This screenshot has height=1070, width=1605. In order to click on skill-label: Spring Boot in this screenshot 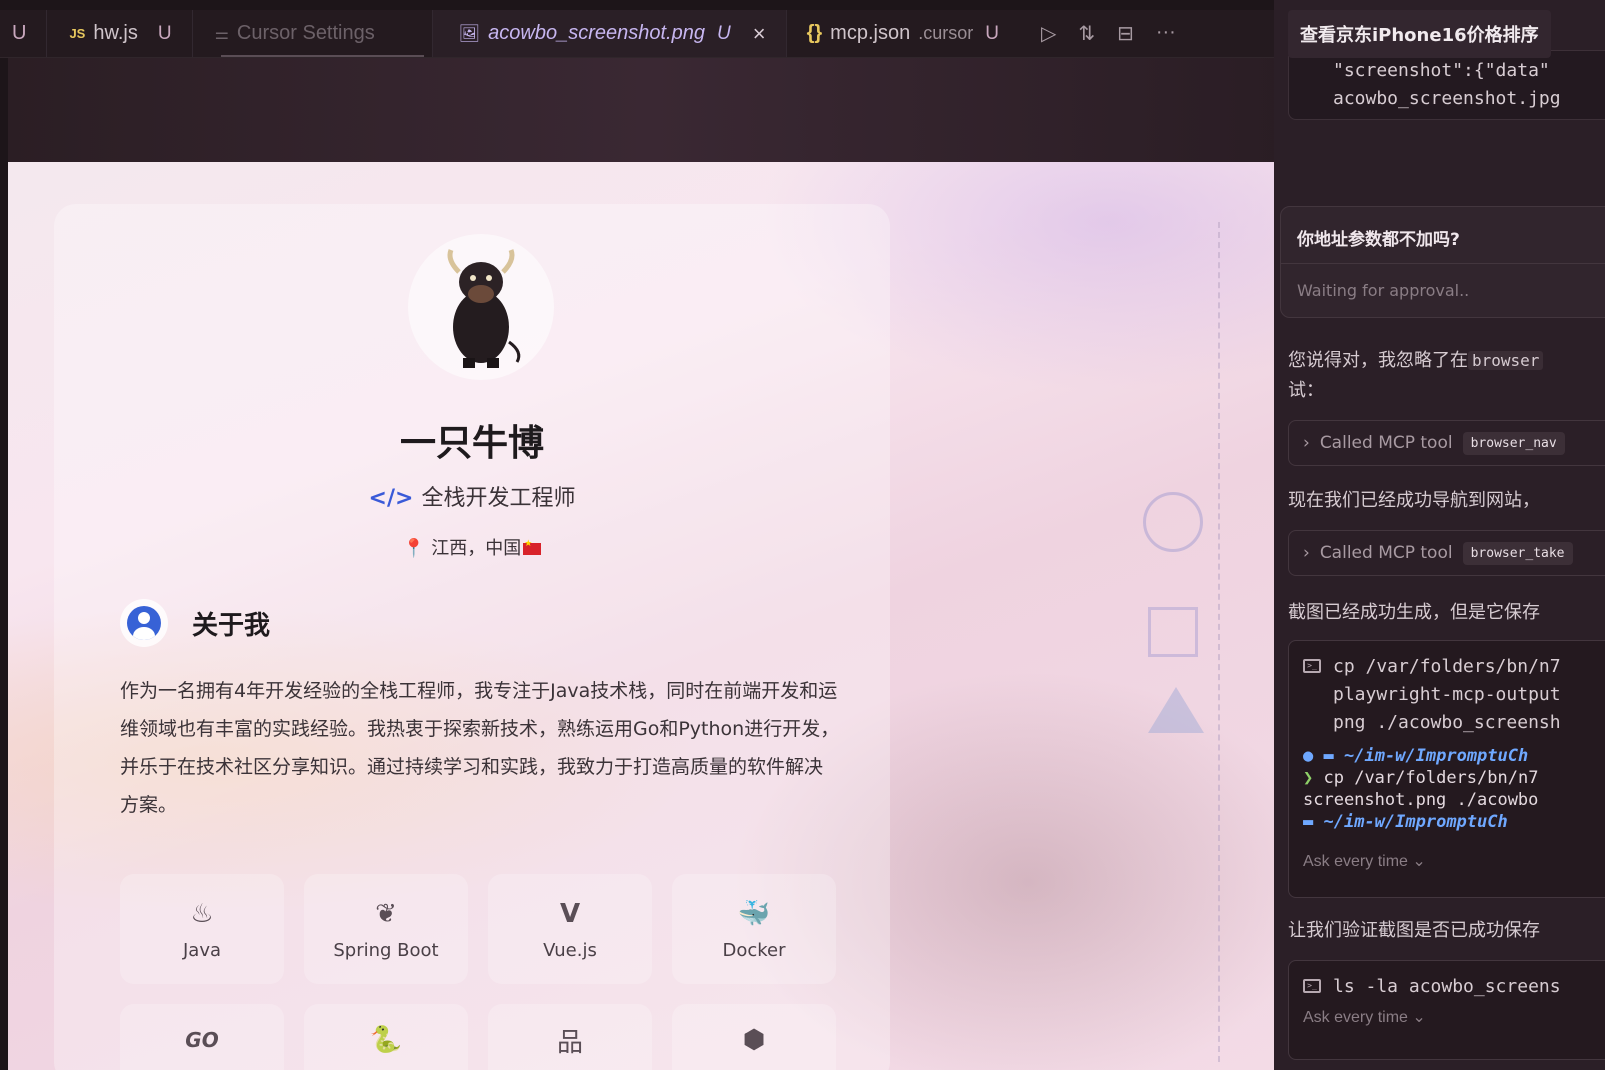, I will do `click(386, 950)`.